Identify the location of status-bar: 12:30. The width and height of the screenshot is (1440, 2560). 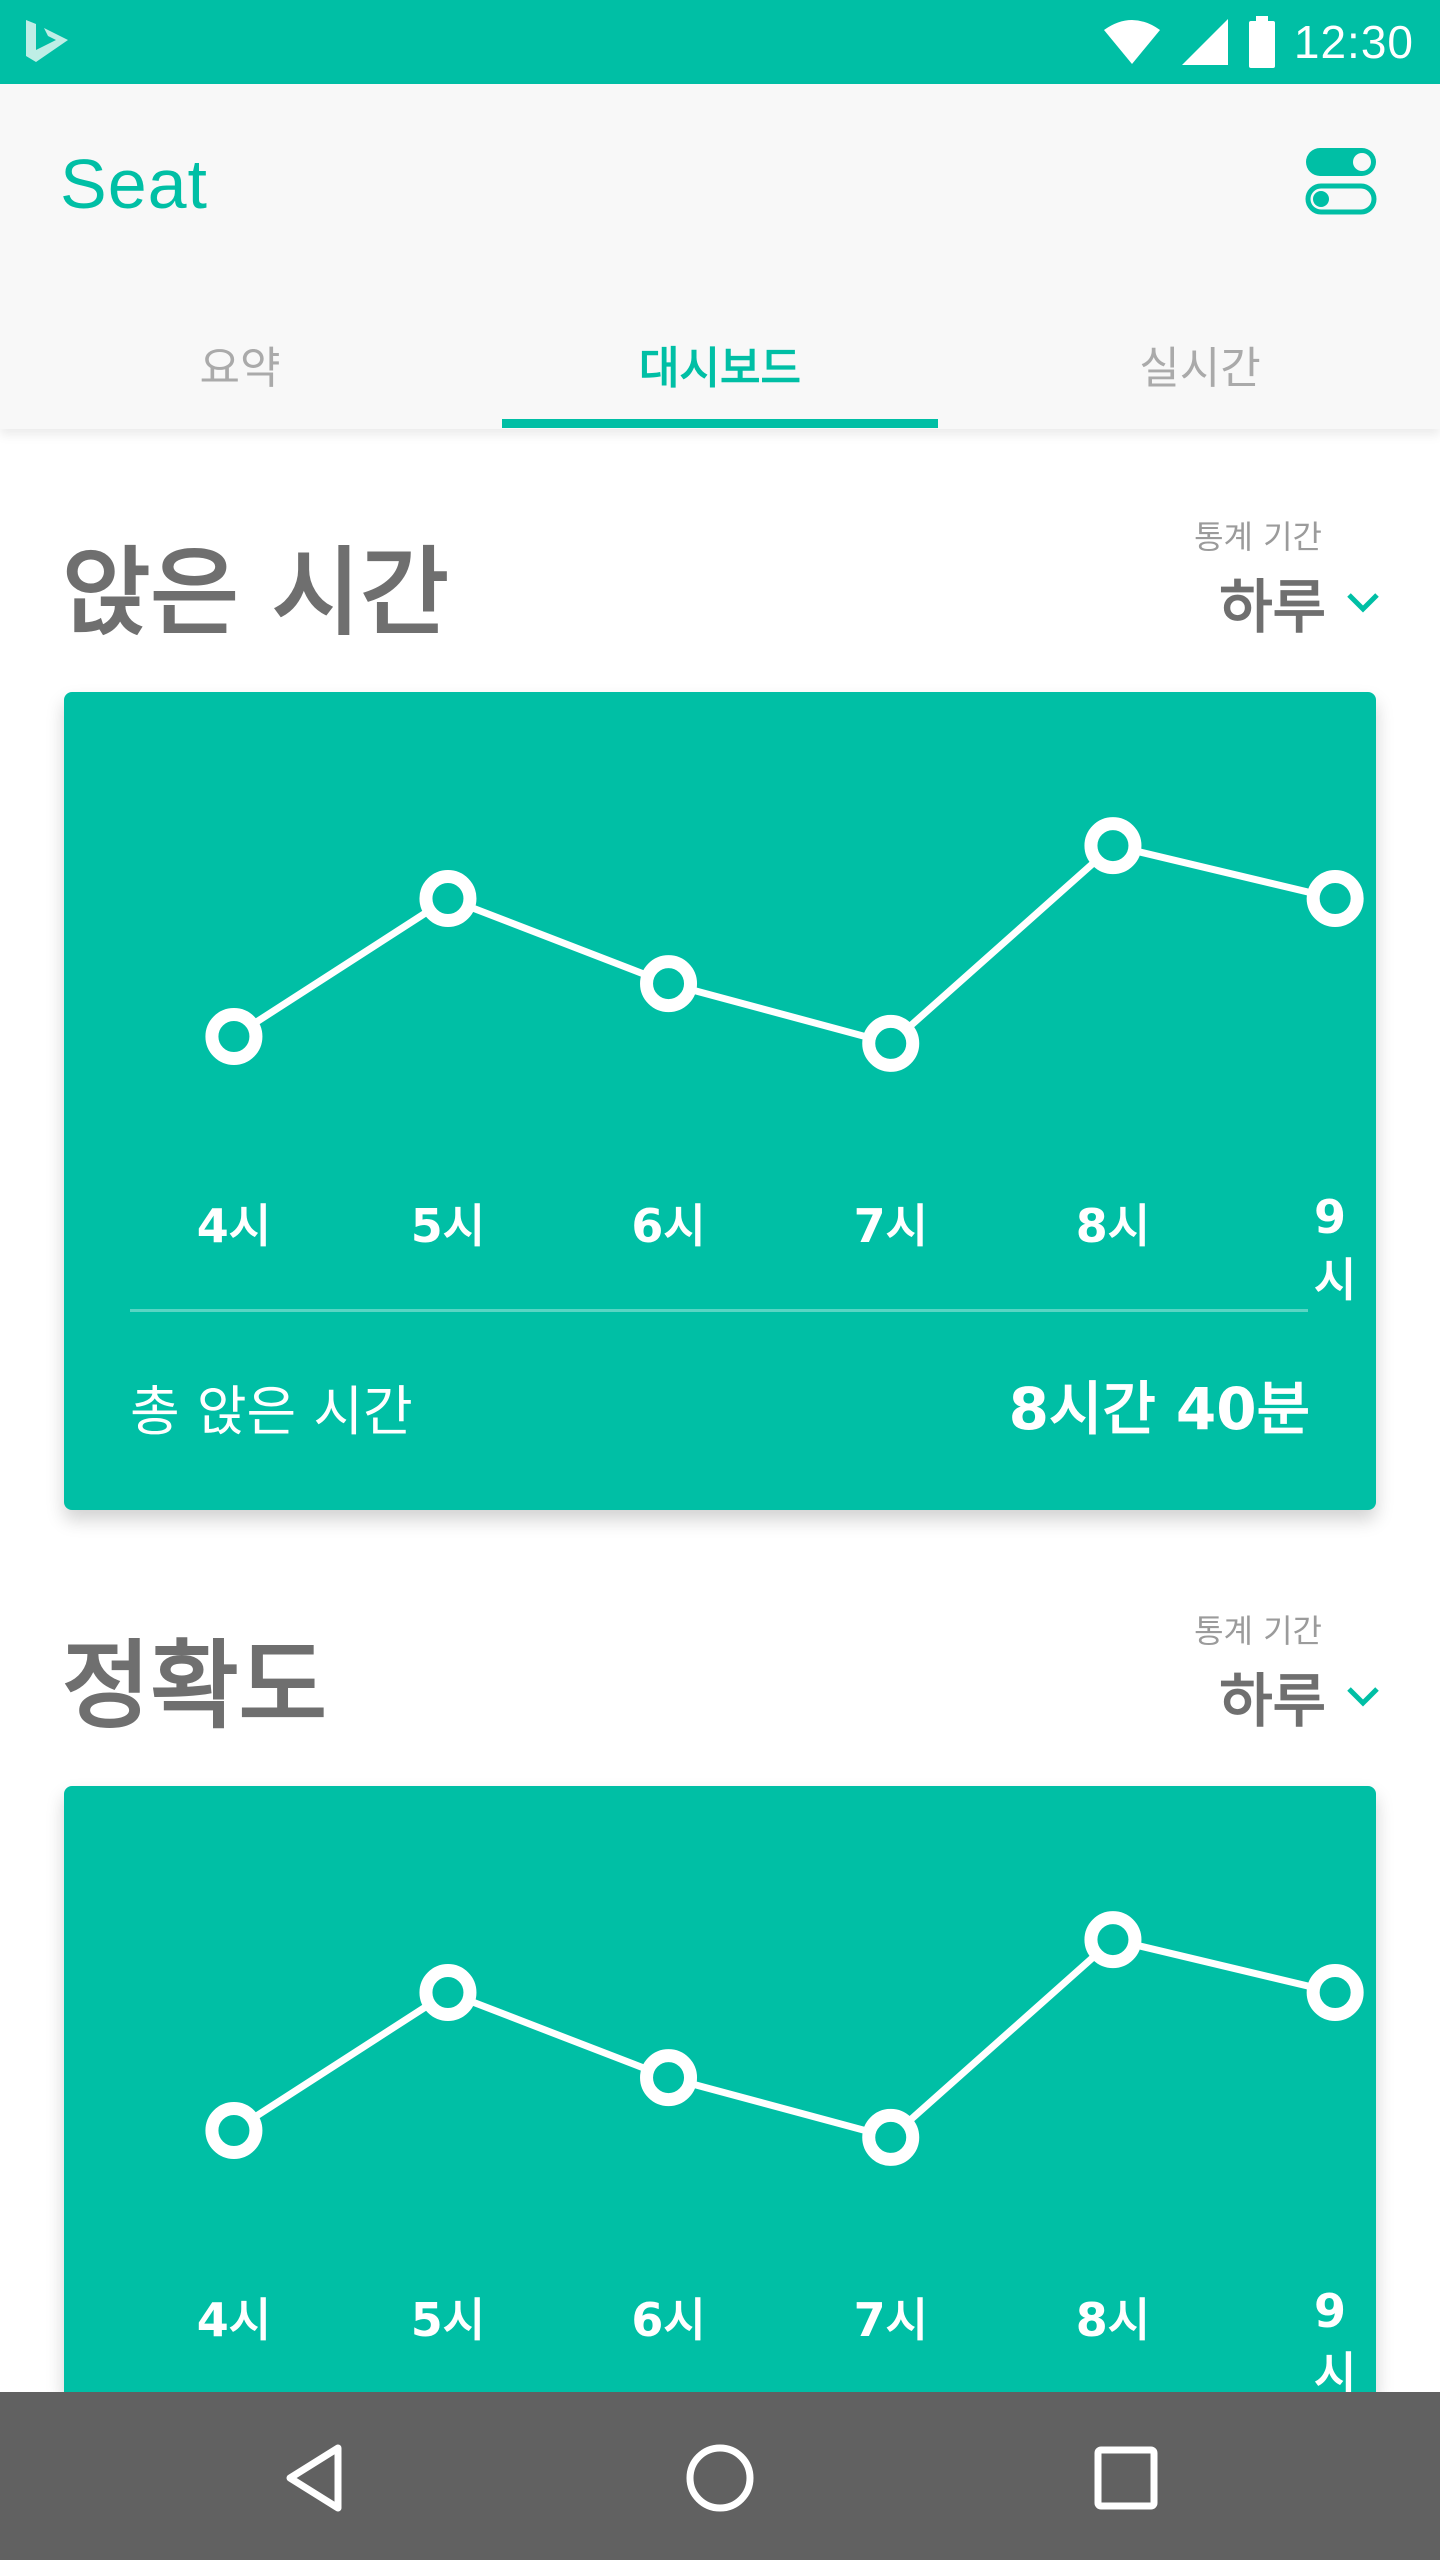
(720, 42).